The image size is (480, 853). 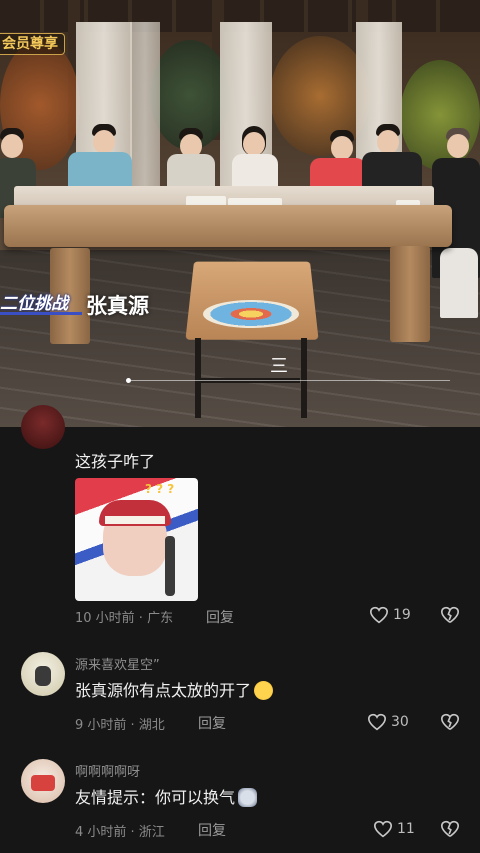 What do you see at coordinates (136, 539) in the screenshot?
I see `comment-sticker-image: ? ? ?` at bounding box center [136, 539].